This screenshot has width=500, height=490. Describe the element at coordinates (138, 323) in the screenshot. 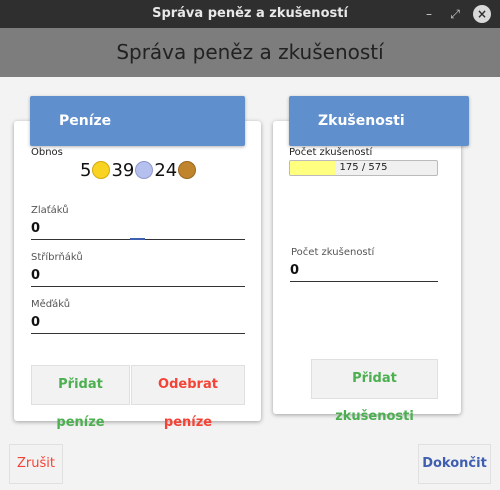

I see `copper-input: 0` at that location.